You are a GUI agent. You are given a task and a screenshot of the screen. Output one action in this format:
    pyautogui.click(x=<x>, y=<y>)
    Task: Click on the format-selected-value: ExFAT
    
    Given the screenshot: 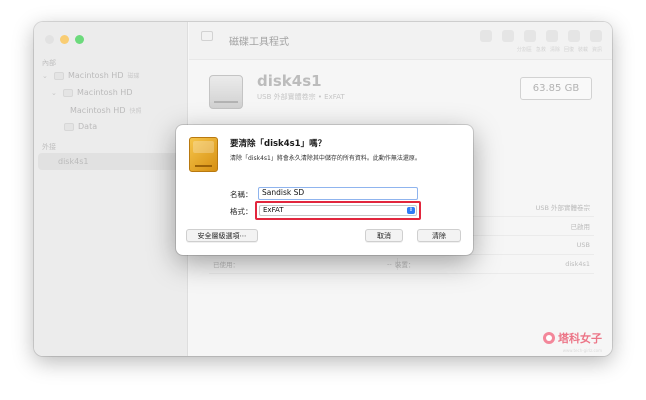 What is the action you would take?
    pyautogui.click(x=273, y=210)
    